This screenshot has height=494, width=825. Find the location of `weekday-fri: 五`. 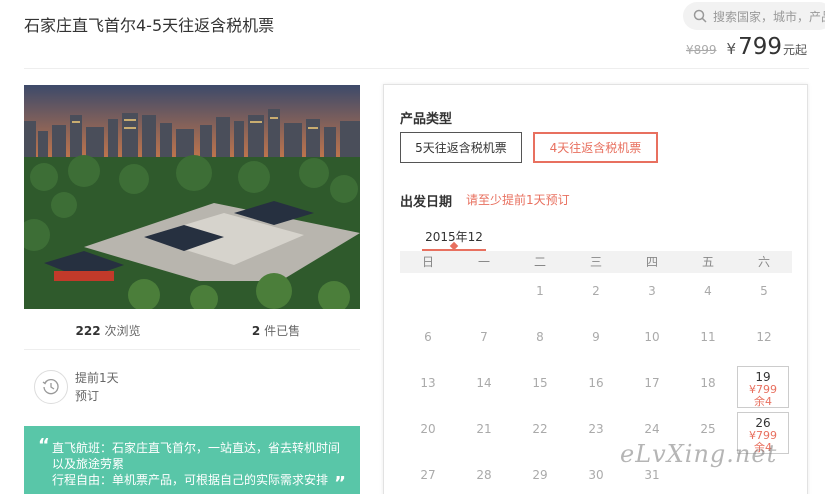

weekday-fri: 五 is located at coordinates (707, 262).